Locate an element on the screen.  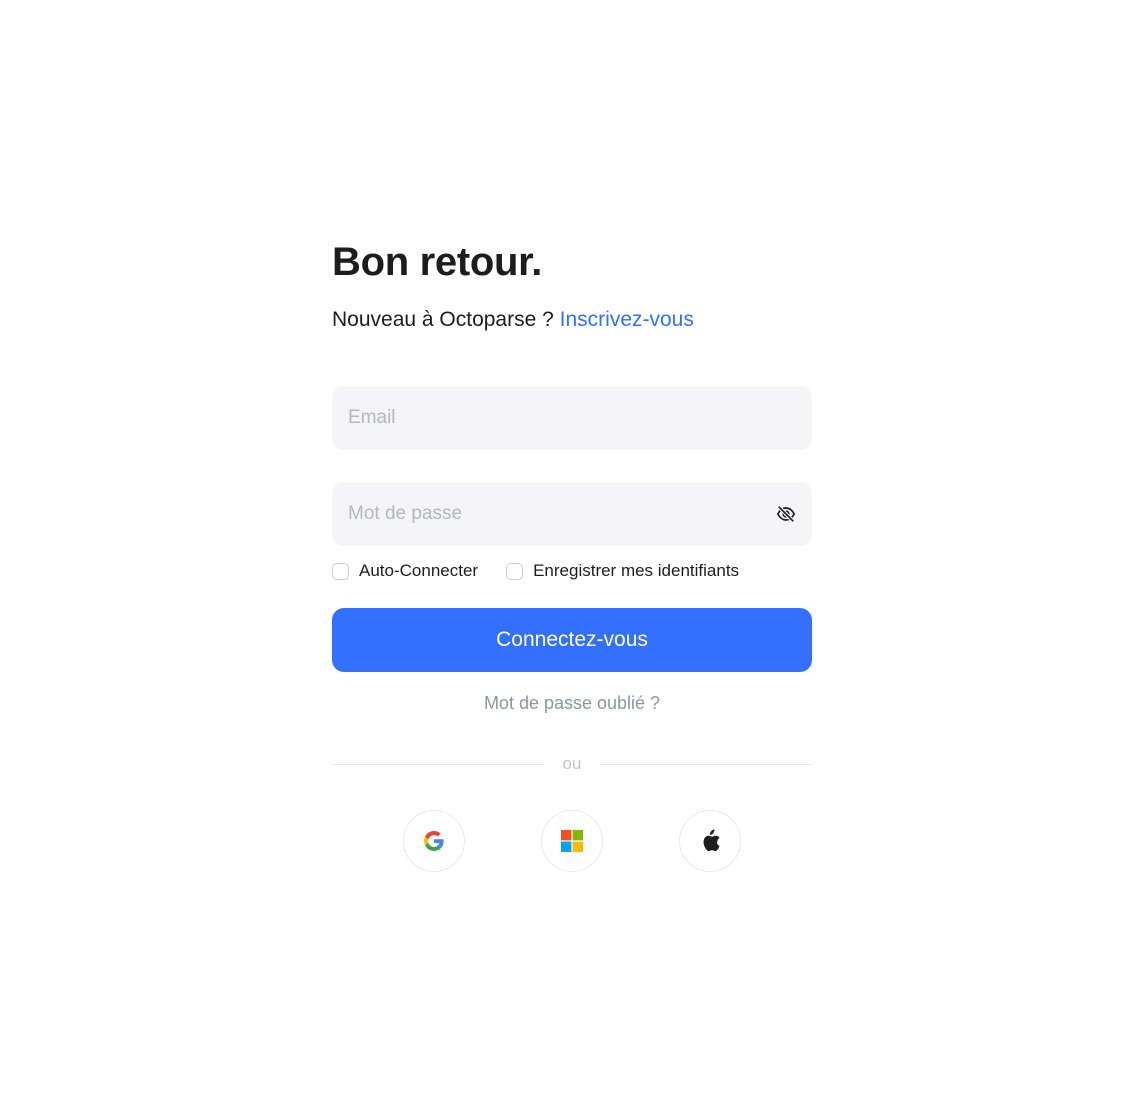
forgot-password-link: Mot de passe oublié ? is located at coordinates (572, 703).